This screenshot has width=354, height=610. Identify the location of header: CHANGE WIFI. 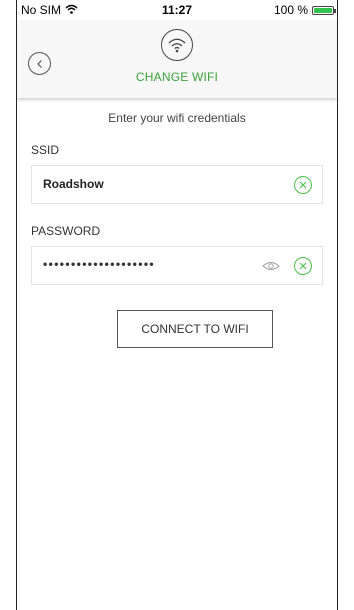
(177, 59).